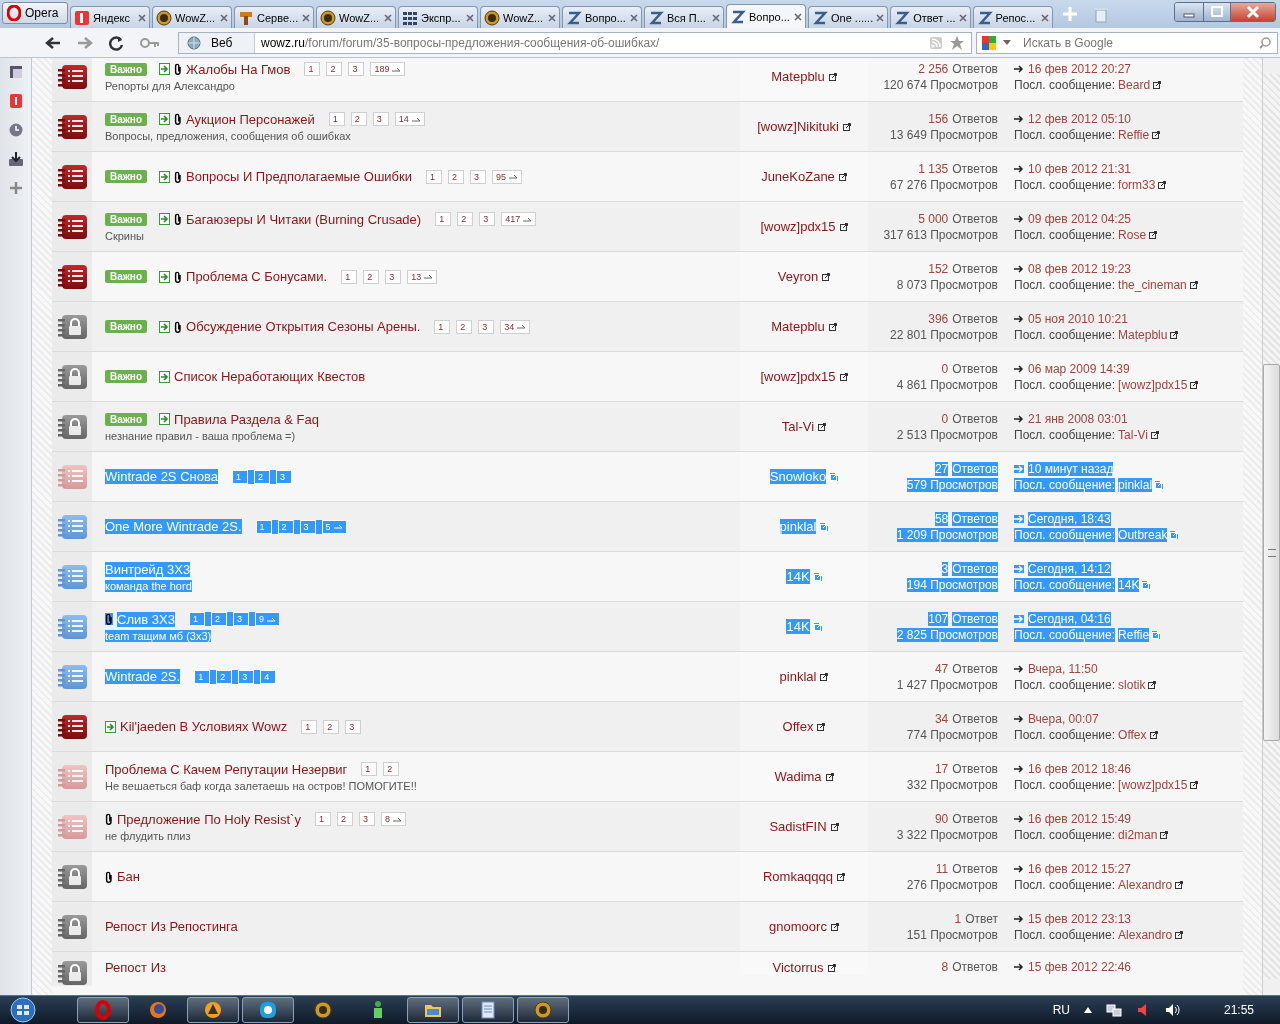  What do you see at coordinates (798, 876) in the screenshot?
I see `author-link: Romkaqqqq` at bounding box center [798, 876].